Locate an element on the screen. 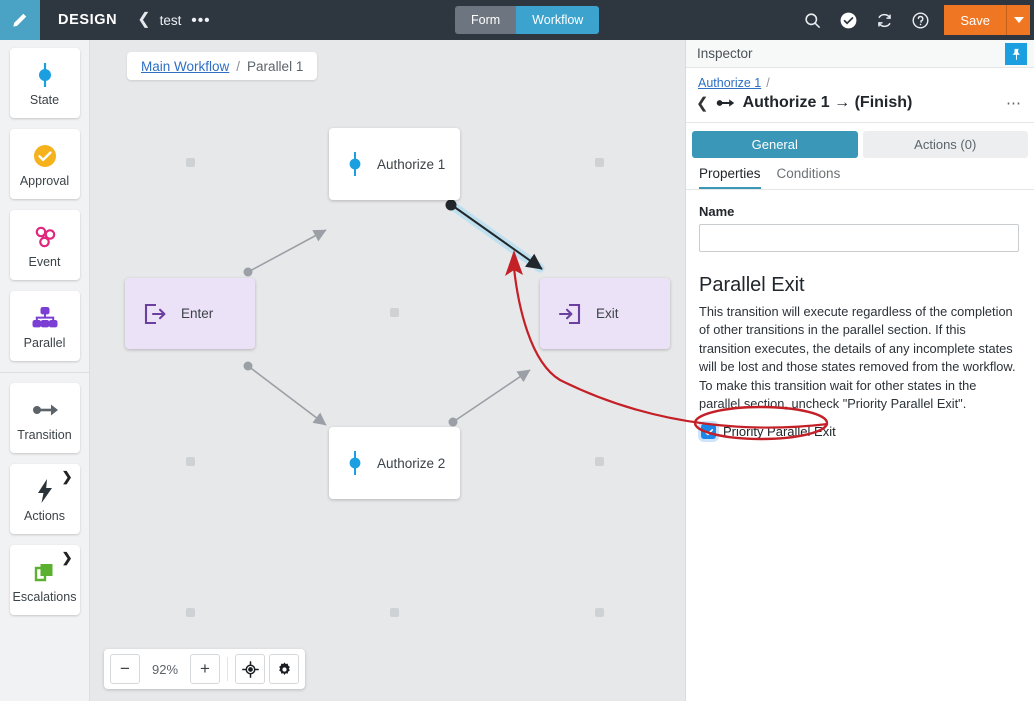 The width and height of the screenshot is (1034, 701). project-overflow-menu: ••• is located at coordinates (200, 20).